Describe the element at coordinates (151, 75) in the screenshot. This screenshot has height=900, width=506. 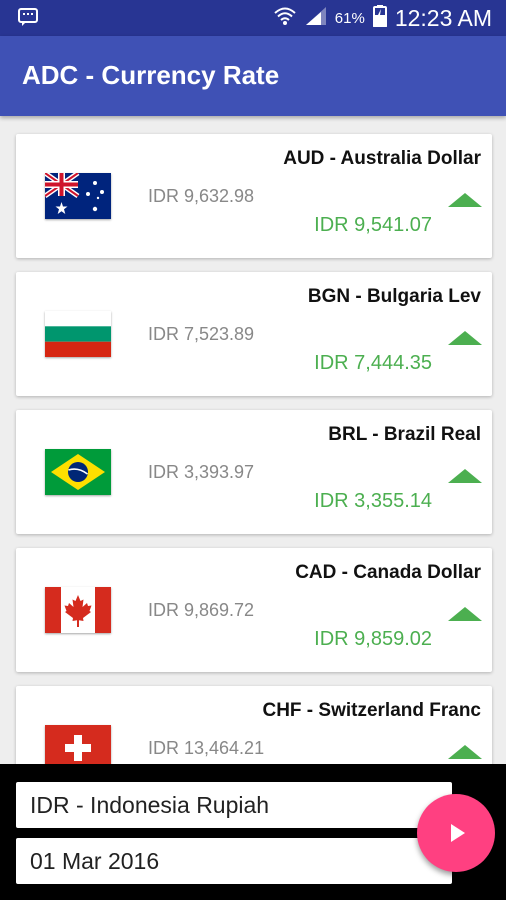
I see `app-title: ADC - Currency Rate` at that location.